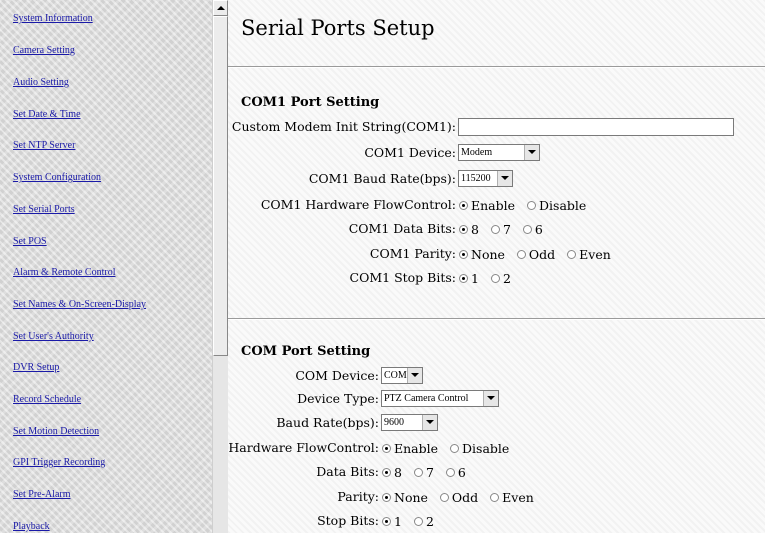 Image resolution: width=765 pixels, height=533 pixels. I want to click on com1-parity-odd: Odd, so click(536, 254).